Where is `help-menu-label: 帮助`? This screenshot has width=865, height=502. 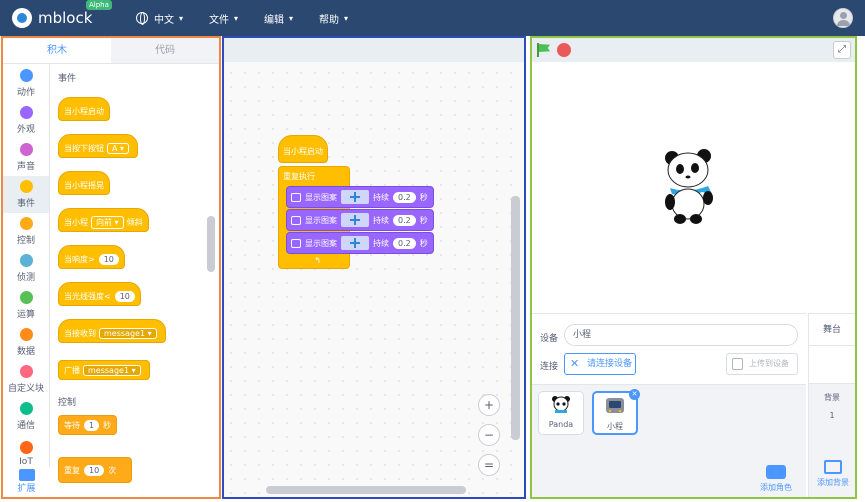
help-menu-label: 帮助 is located at coordinates (329, 20).